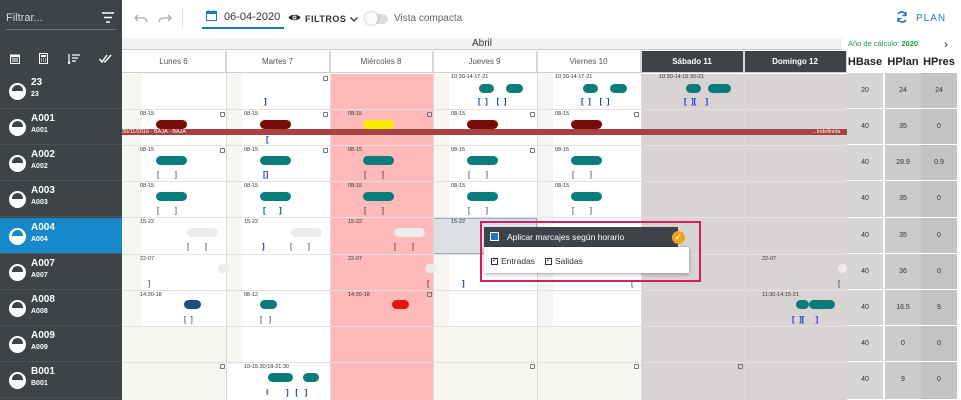  I want to click on day-label: Jueves 9, so click(484, 61).